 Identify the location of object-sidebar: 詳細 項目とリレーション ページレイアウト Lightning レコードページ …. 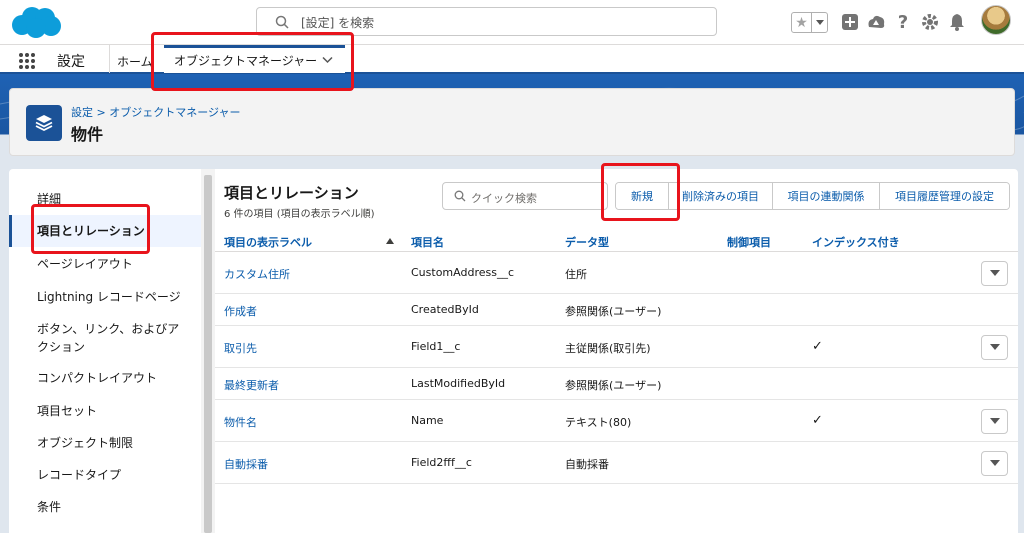
(105, 351).